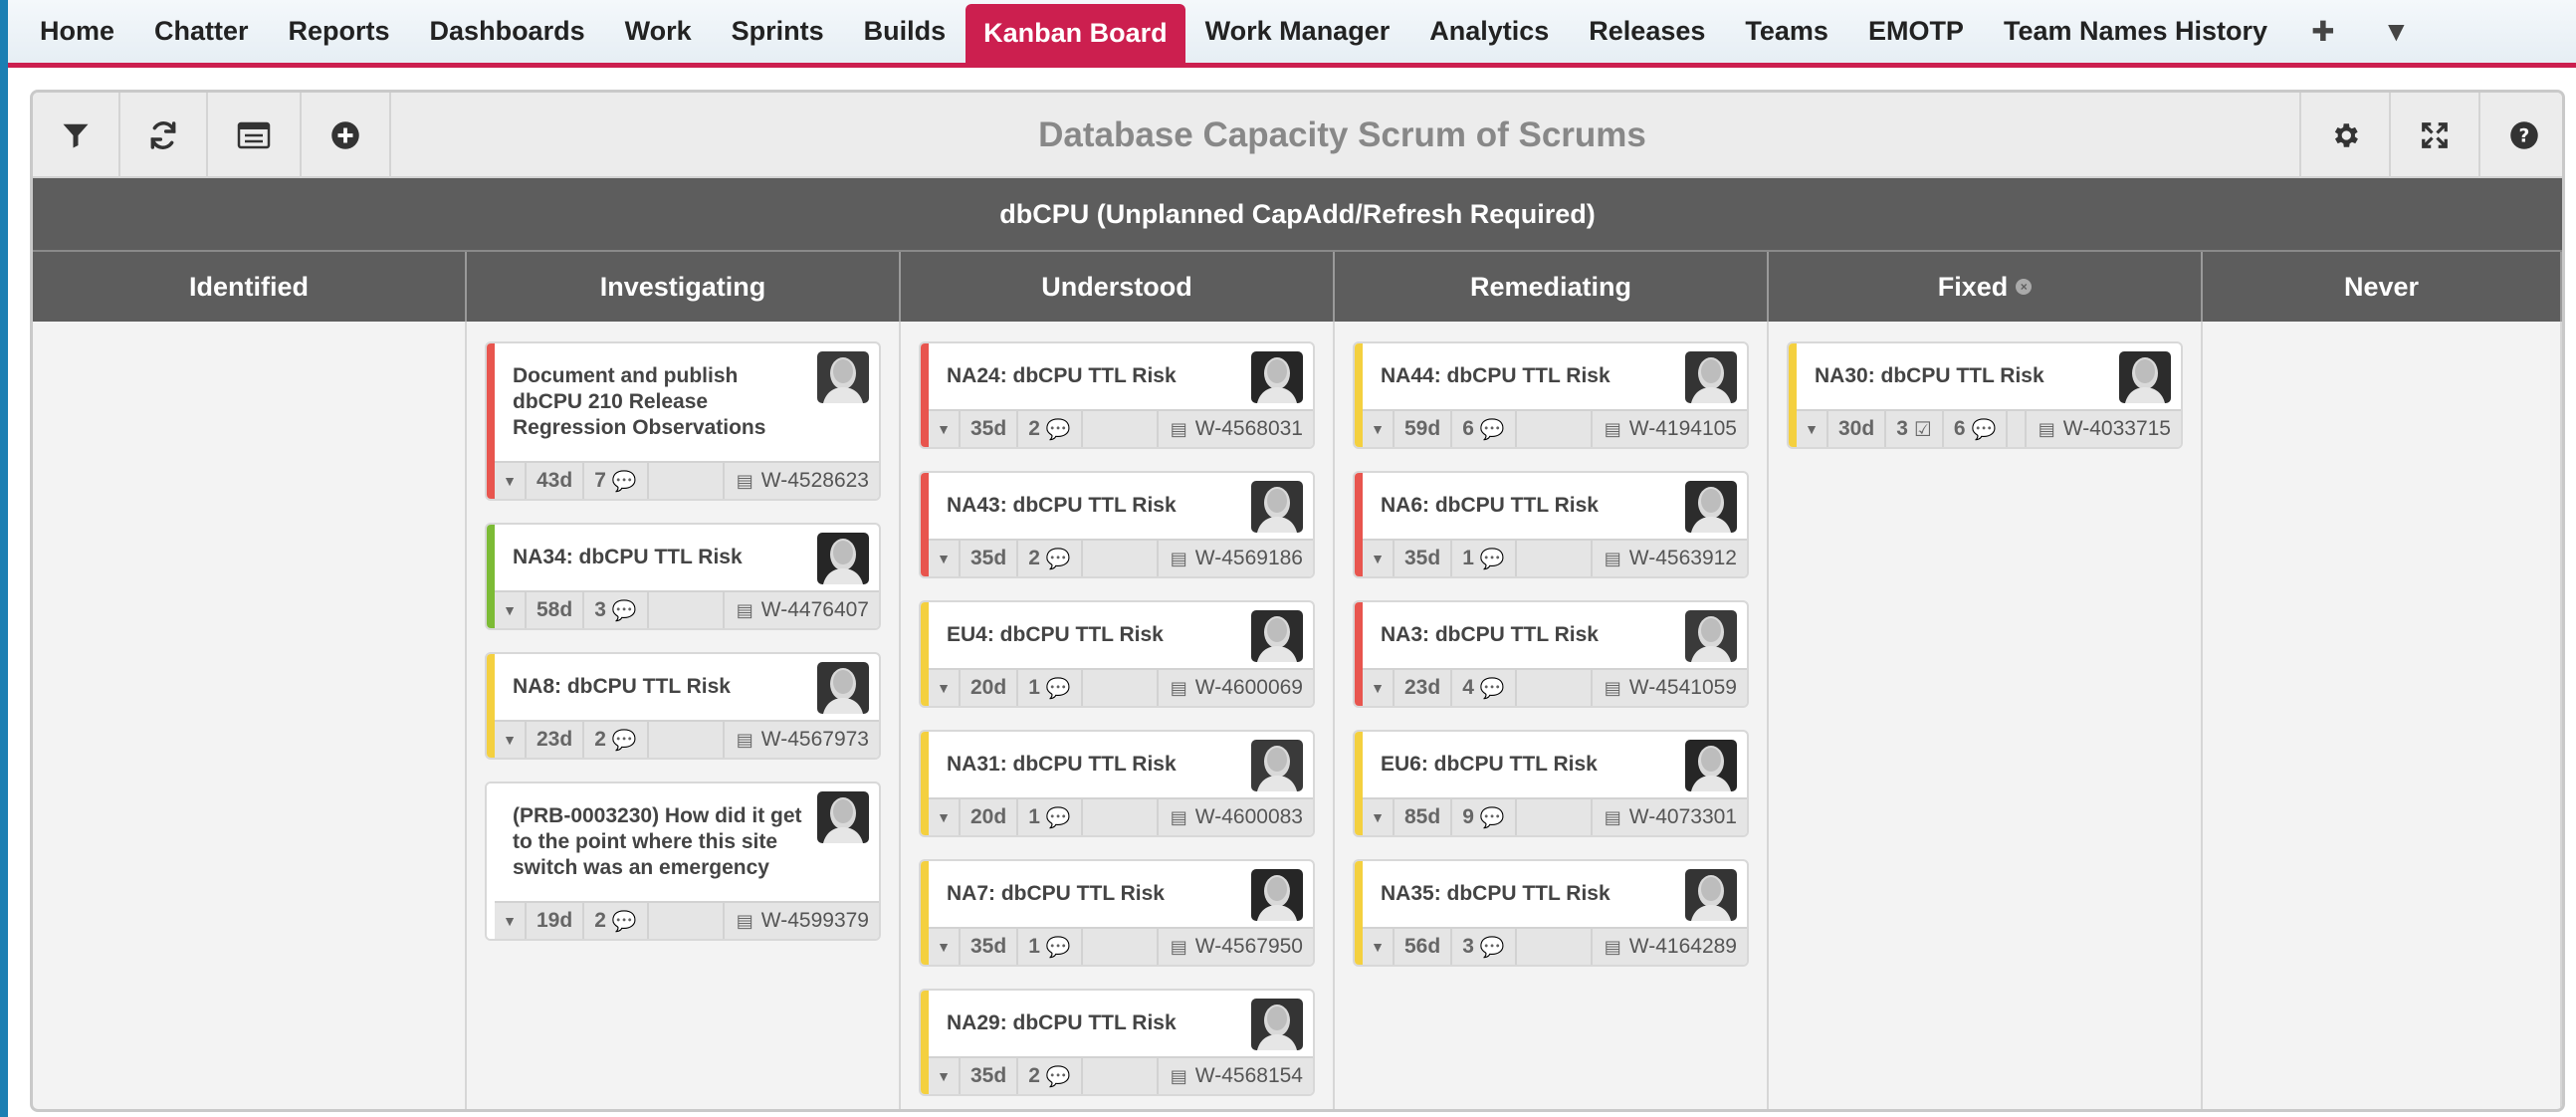  Describe the element at coordinates (1551, 395) in the screenshot. I see `work-card: NA44: dbCPU TTL Risk ▼ 59d 6 💬 ▤ W-4194105` at that location.